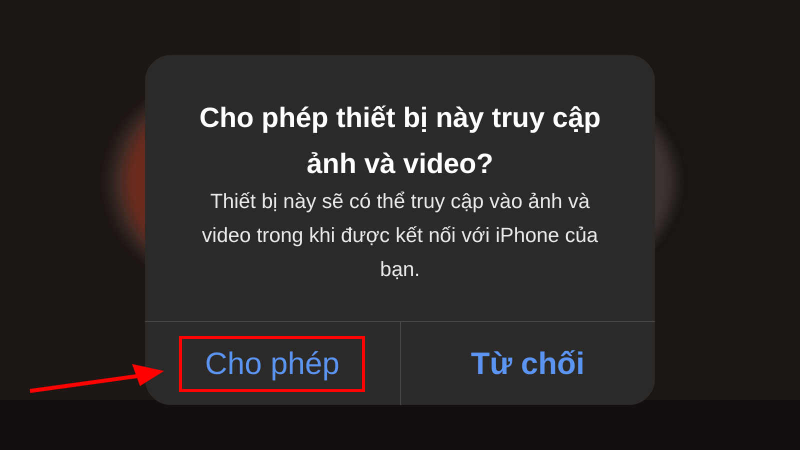 The height and width of the screenshot is (450, 800). I want to click on alert-title: Cho phép thiết bị này truy cập ảnh và video?, so click(400, 141).